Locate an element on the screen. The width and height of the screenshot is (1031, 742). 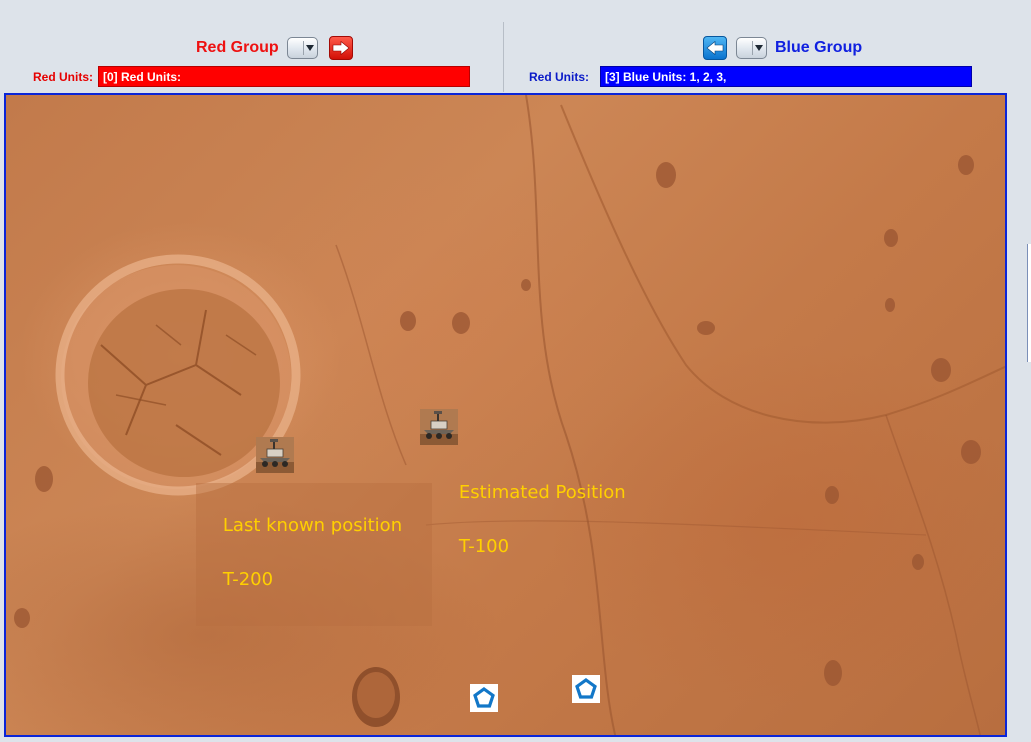
left-arrow-icon is located at coordinates (715, 48).